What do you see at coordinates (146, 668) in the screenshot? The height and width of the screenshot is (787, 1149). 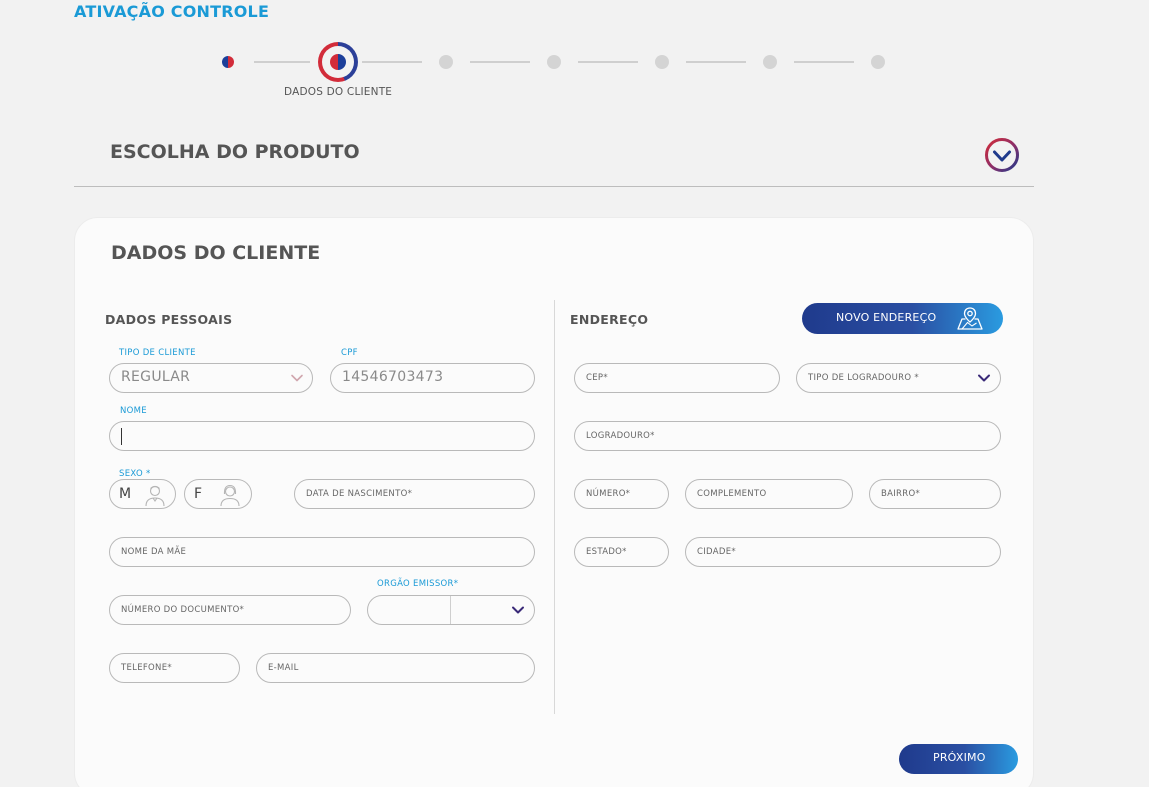 I see `phone-placeholder: TELEFONE*` at bounding box center [146, 668].